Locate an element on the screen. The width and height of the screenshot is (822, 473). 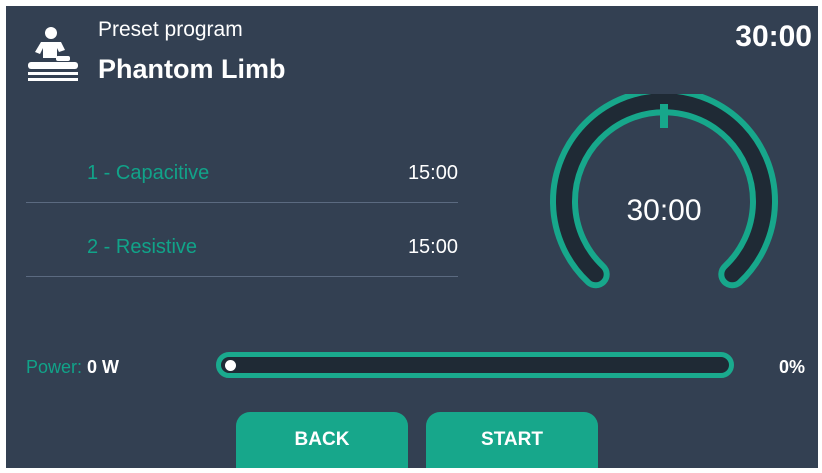
start-button: START is located at coordinates (512, 440).